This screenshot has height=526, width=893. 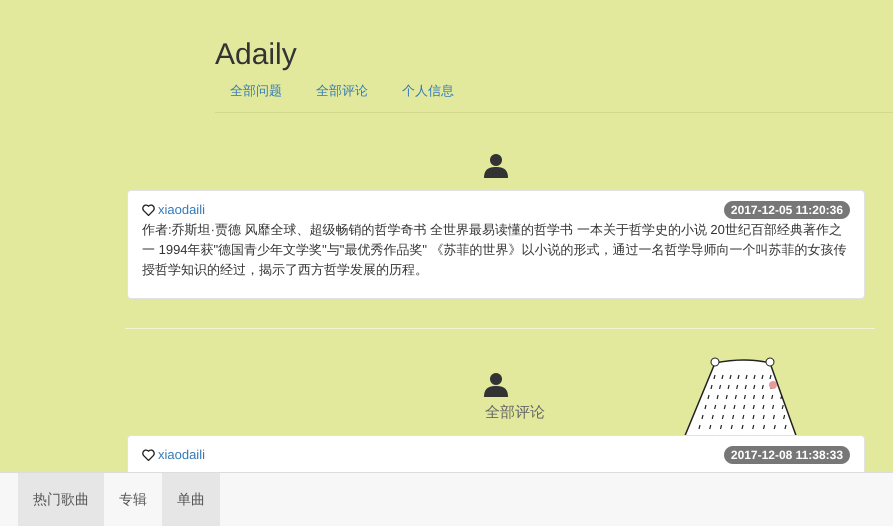 What do you see at coordinates (256, 91) in the screenshot?
I see `nav-link: 全部问题` at bounding box center [256, 91].